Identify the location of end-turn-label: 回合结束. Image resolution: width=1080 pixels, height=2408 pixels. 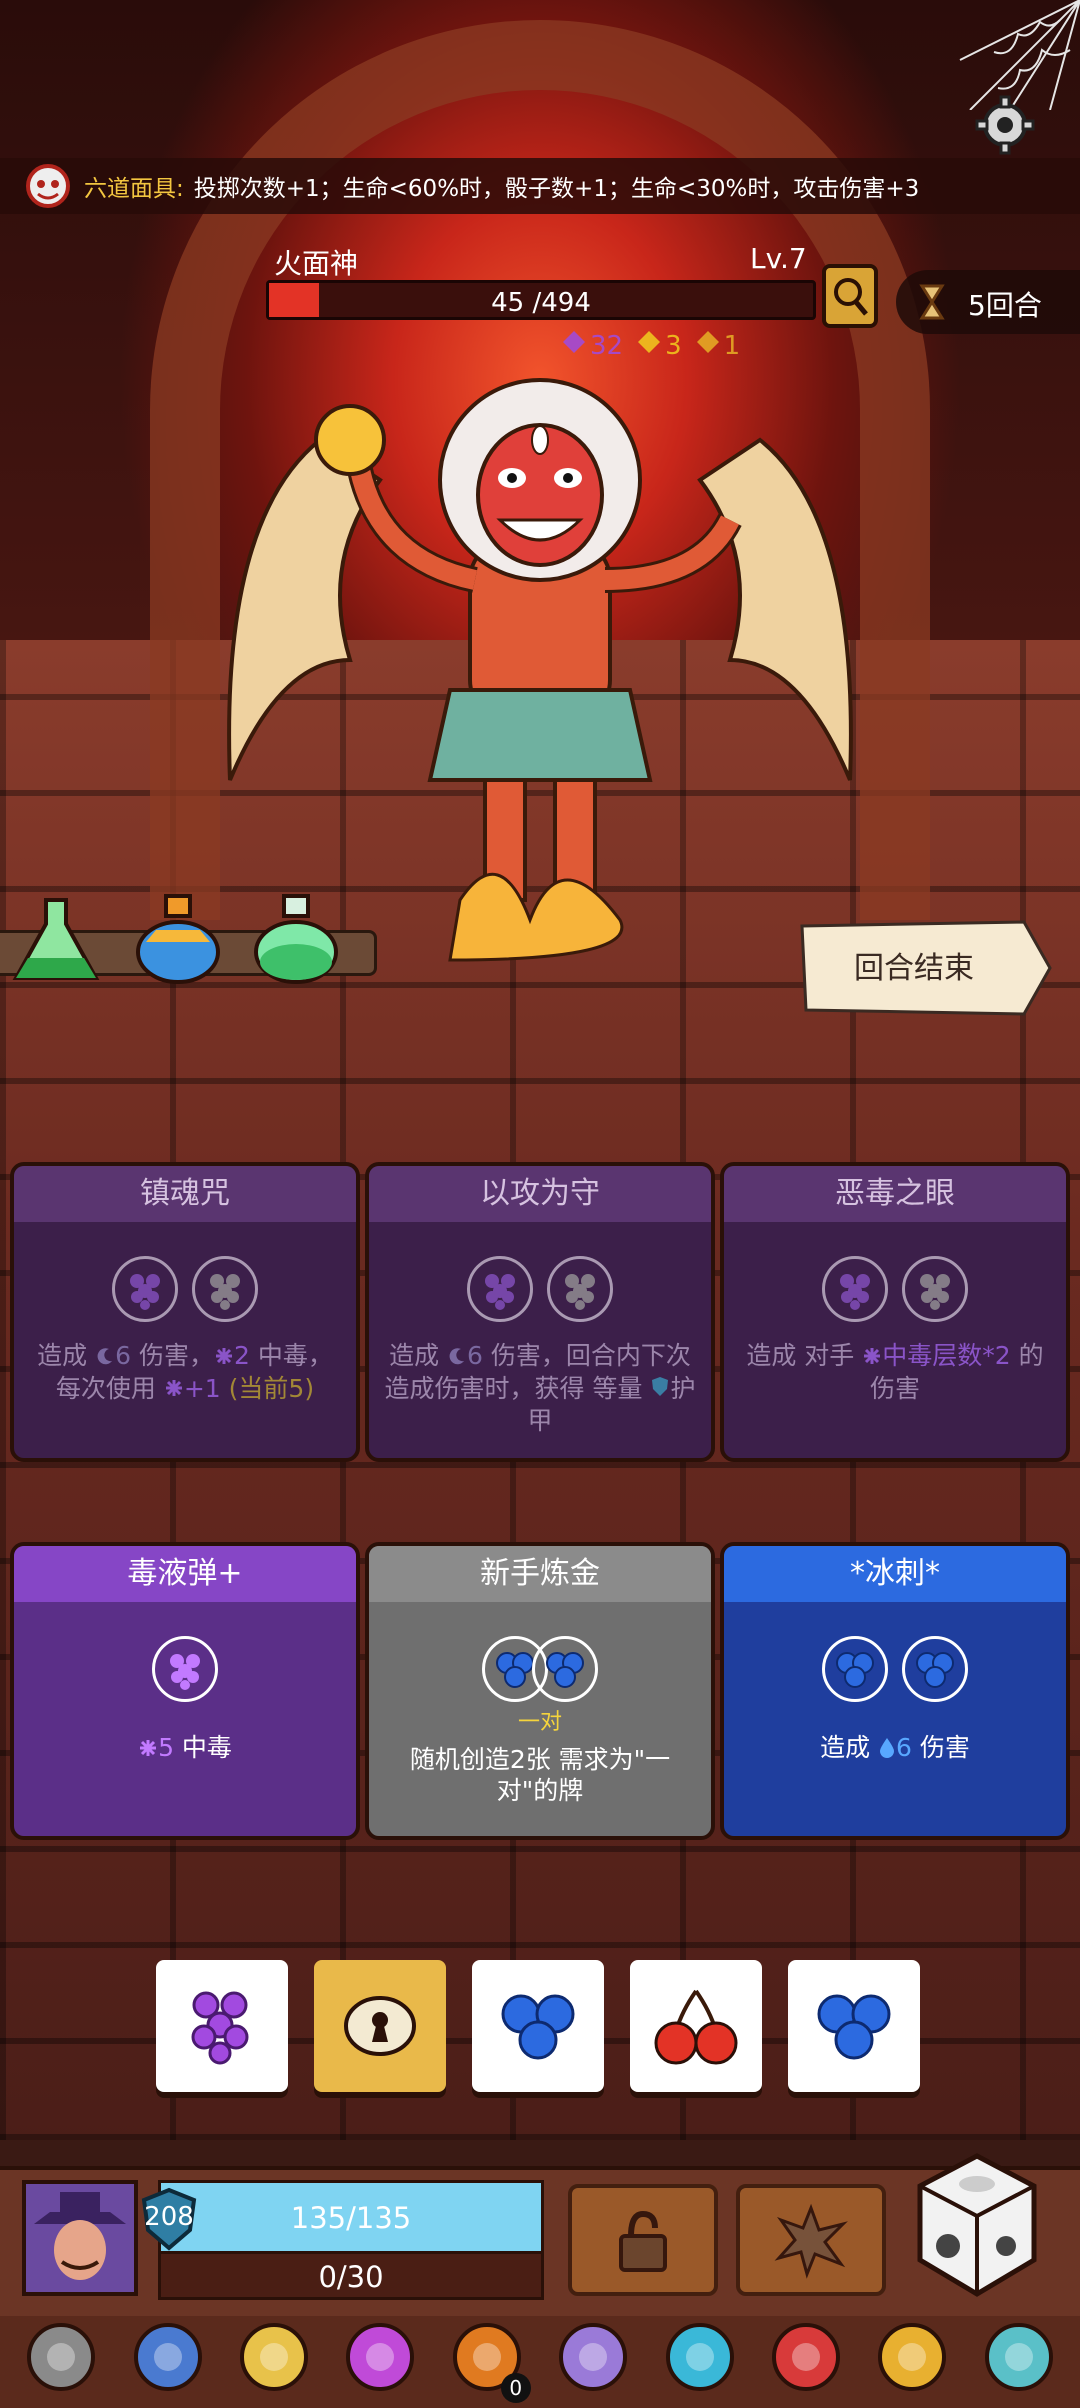
(914, 968).